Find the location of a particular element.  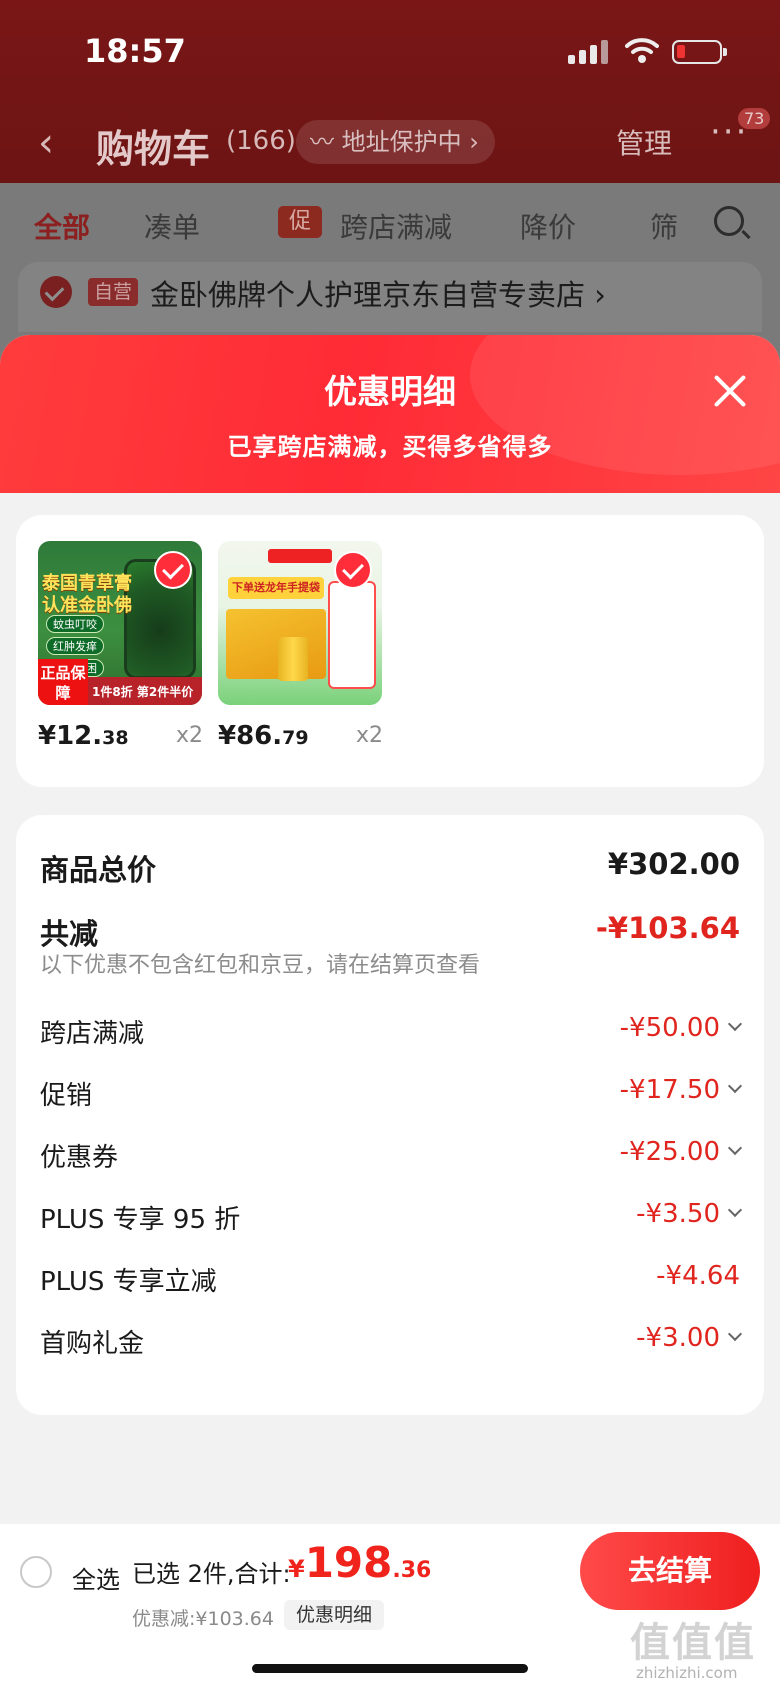

discount-label: 优惠券 is located at coordinates (79, 1158).